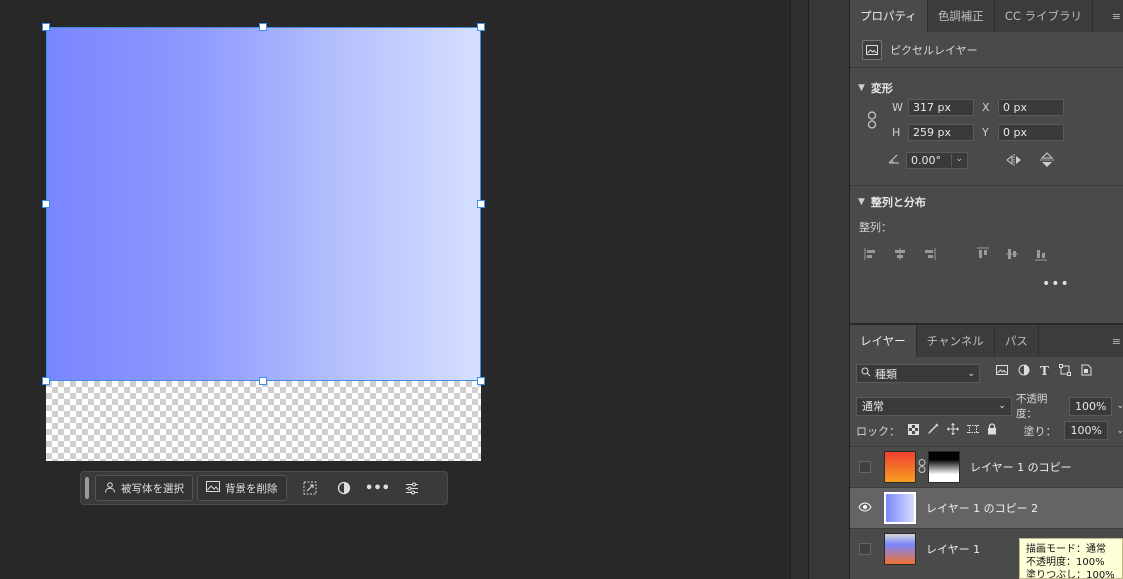 The height and width of the screenshot is (579, 1123). I want to click on select-subject-button: 被写体を選択, so click(144, 488).